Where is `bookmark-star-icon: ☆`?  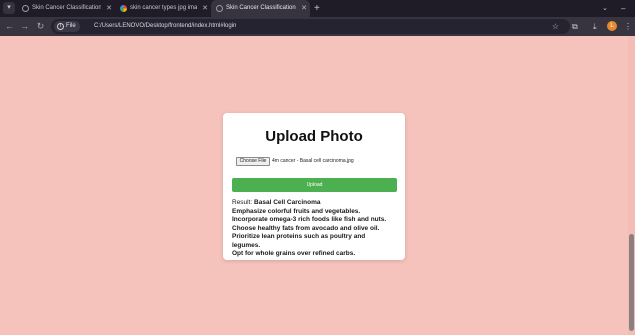
bookmark-star-icon: ☆ is located at coordinates (555, 26).